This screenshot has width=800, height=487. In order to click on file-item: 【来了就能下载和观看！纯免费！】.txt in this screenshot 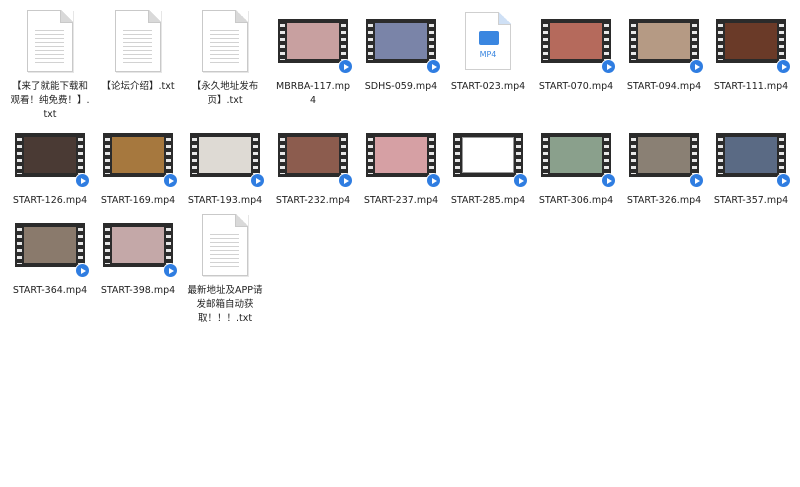, I will do `click(50, 64)`.